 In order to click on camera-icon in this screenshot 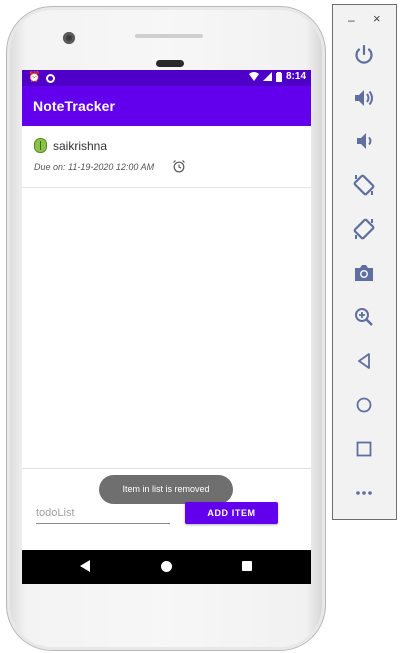, I will do `click(364, 273)`.